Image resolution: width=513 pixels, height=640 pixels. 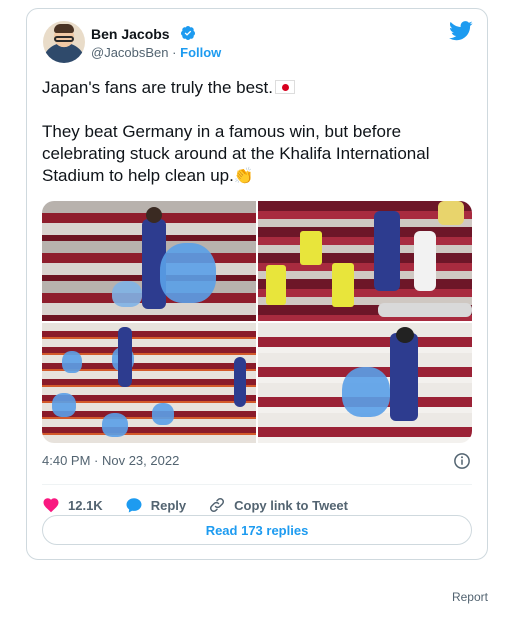 I want to click on avatar-hair, so click(x=64, y=28).